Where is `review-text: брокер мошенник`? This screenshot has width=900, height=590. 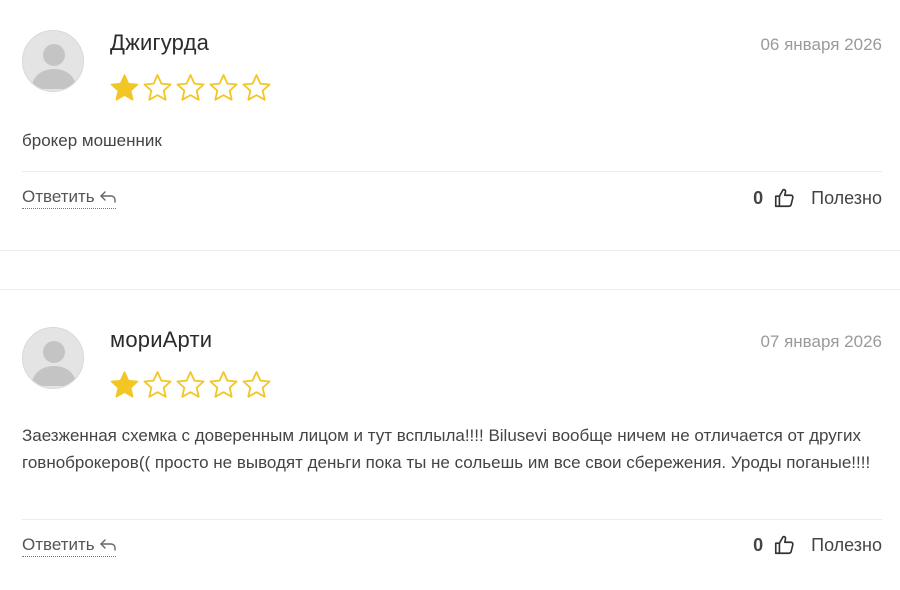 review-text: брокер мошенник is located at coordinates (92, 140).